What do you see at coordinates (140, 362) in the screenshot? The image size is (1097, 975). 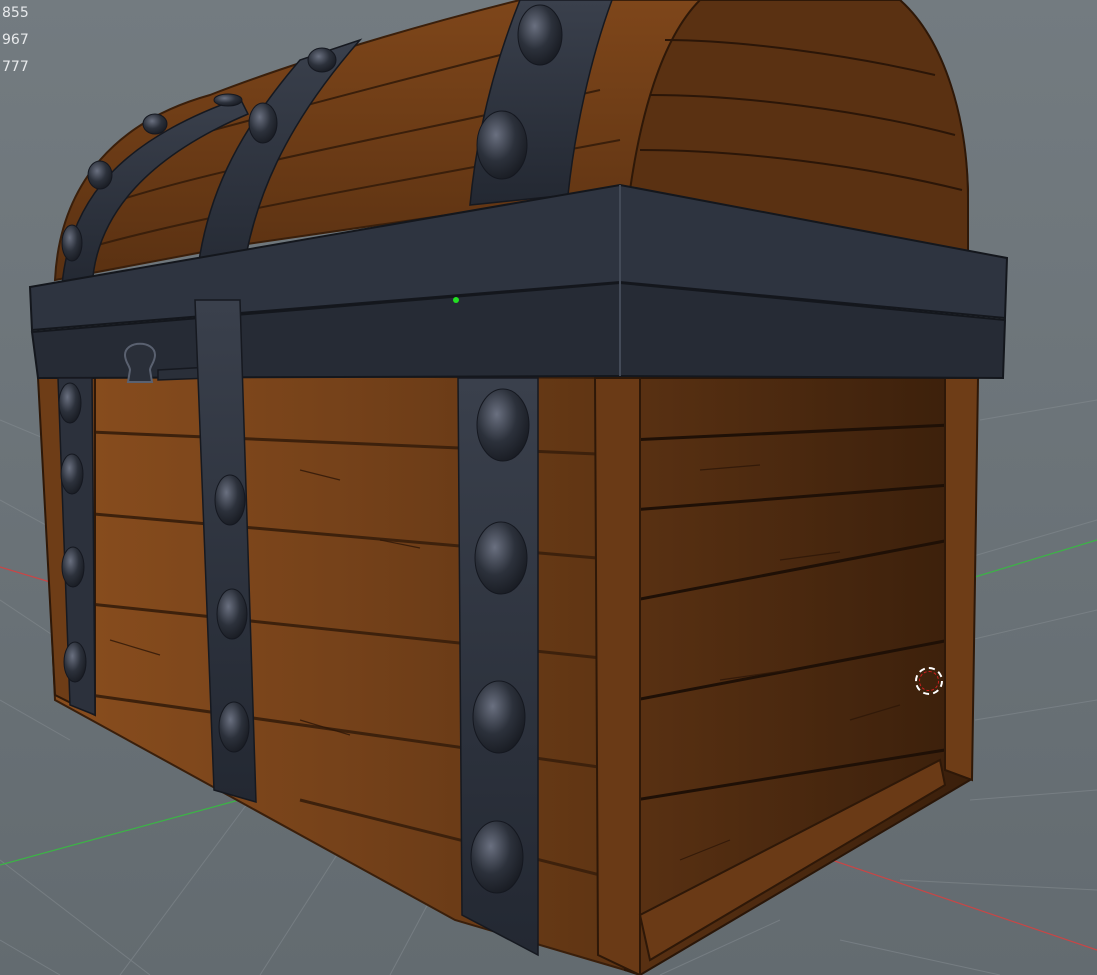 I see `keyhole-icon` at bounding box center [140, 362].